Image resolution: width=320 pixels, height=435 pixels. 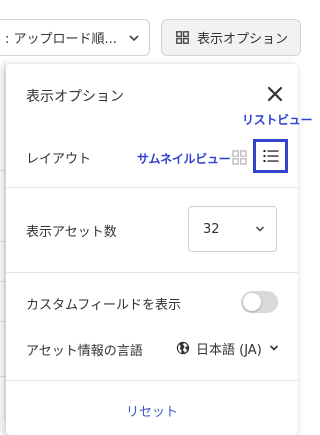 I want to click on display-options-button: 表示オプション, so click(x=231, y=37).